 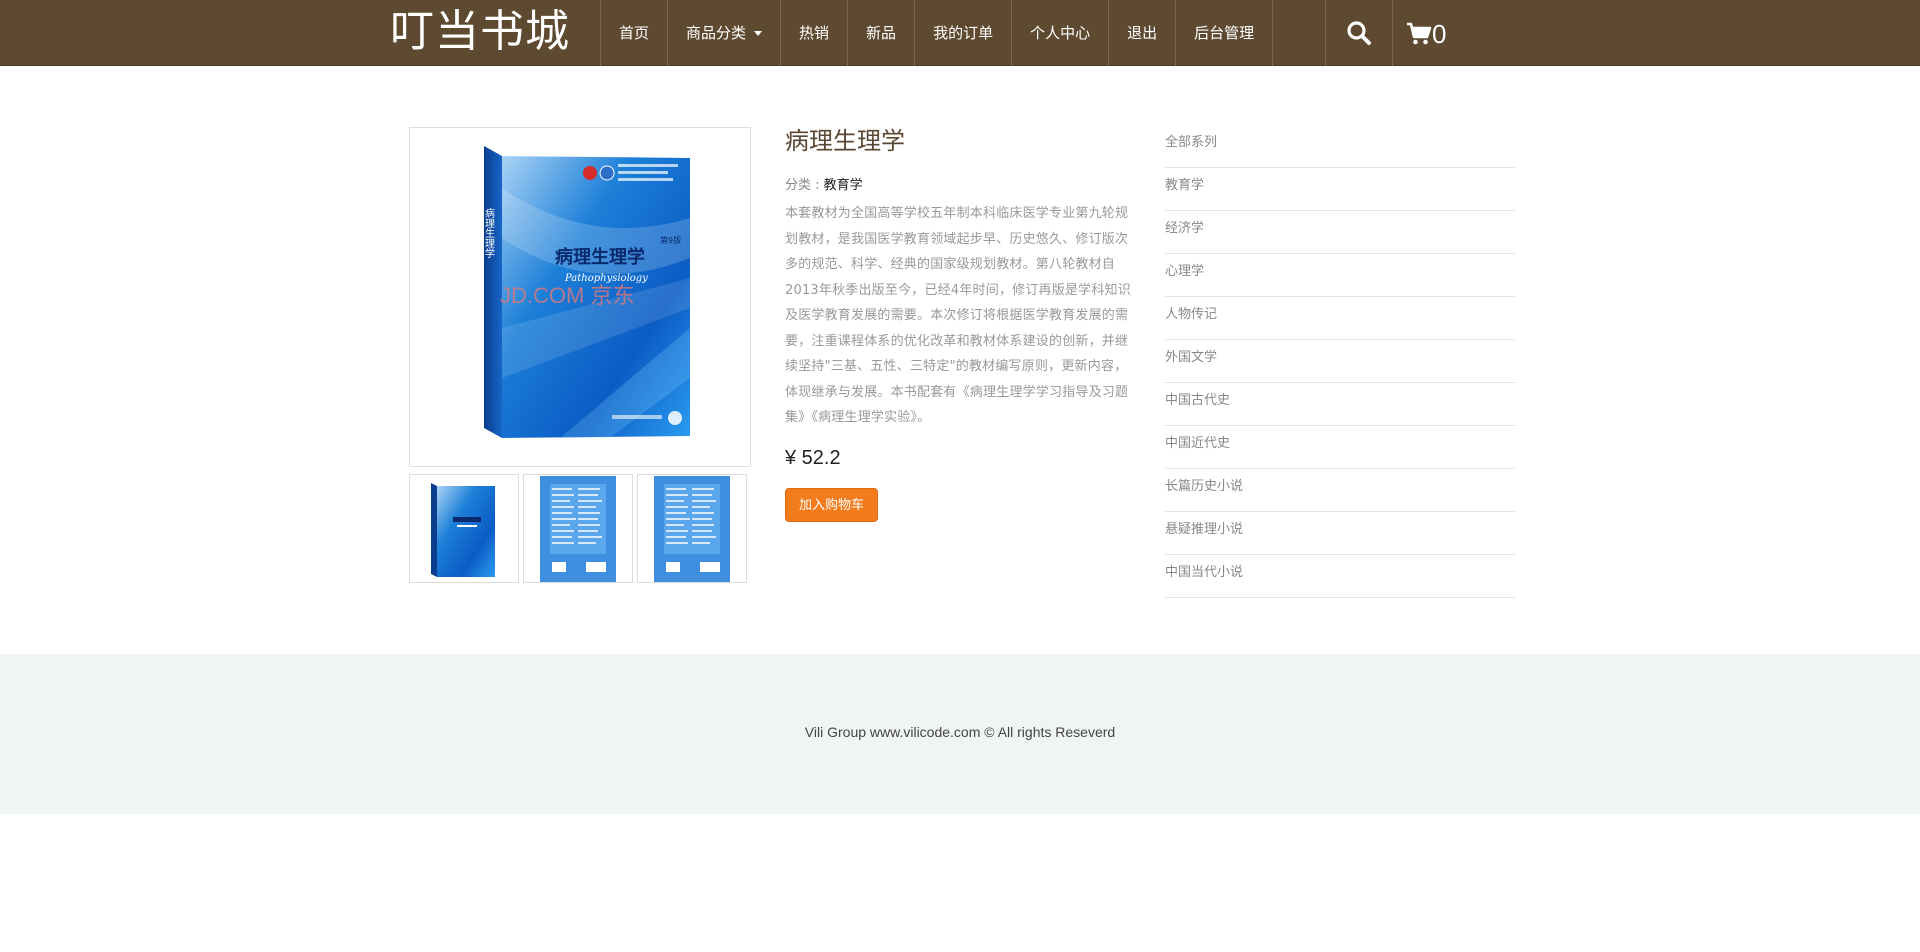 I want to click on sidebar-item-biography: 人物传记, so click(x=1340, y=318).